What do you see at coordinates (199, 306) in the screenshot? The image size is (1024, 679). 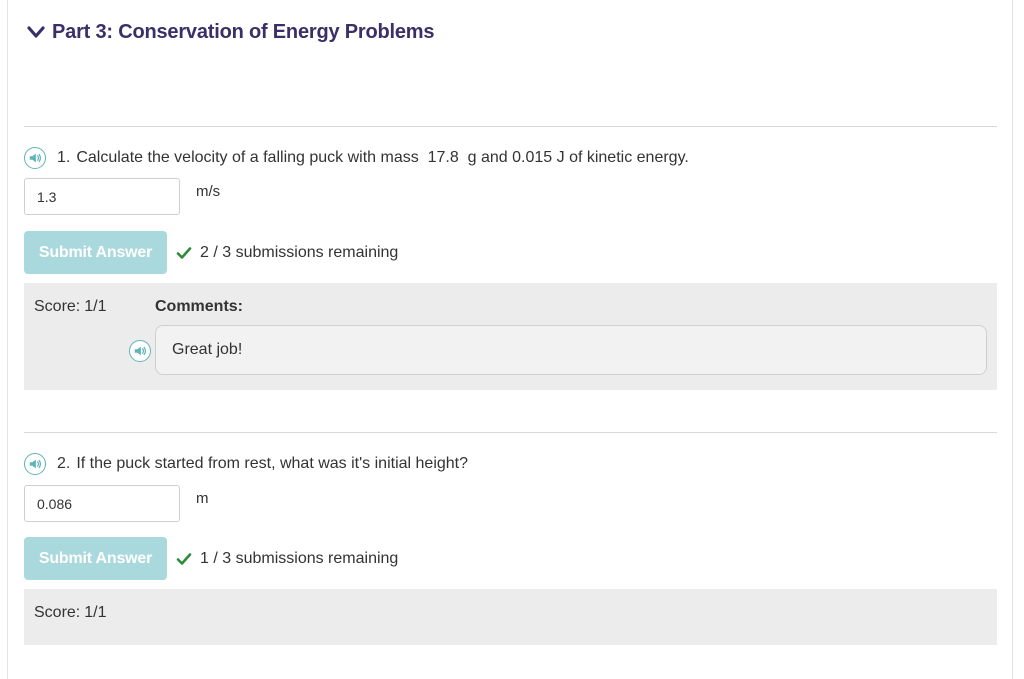 I see `comments-label: Comments:` at bounding box center [199, 306].